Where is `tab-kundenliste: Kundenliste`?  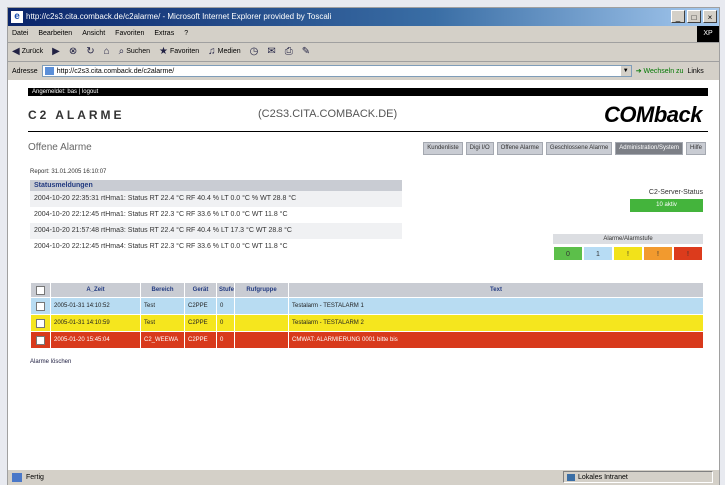 tab-kundenliste: Kundenliste is located at coordinates (443, 148).